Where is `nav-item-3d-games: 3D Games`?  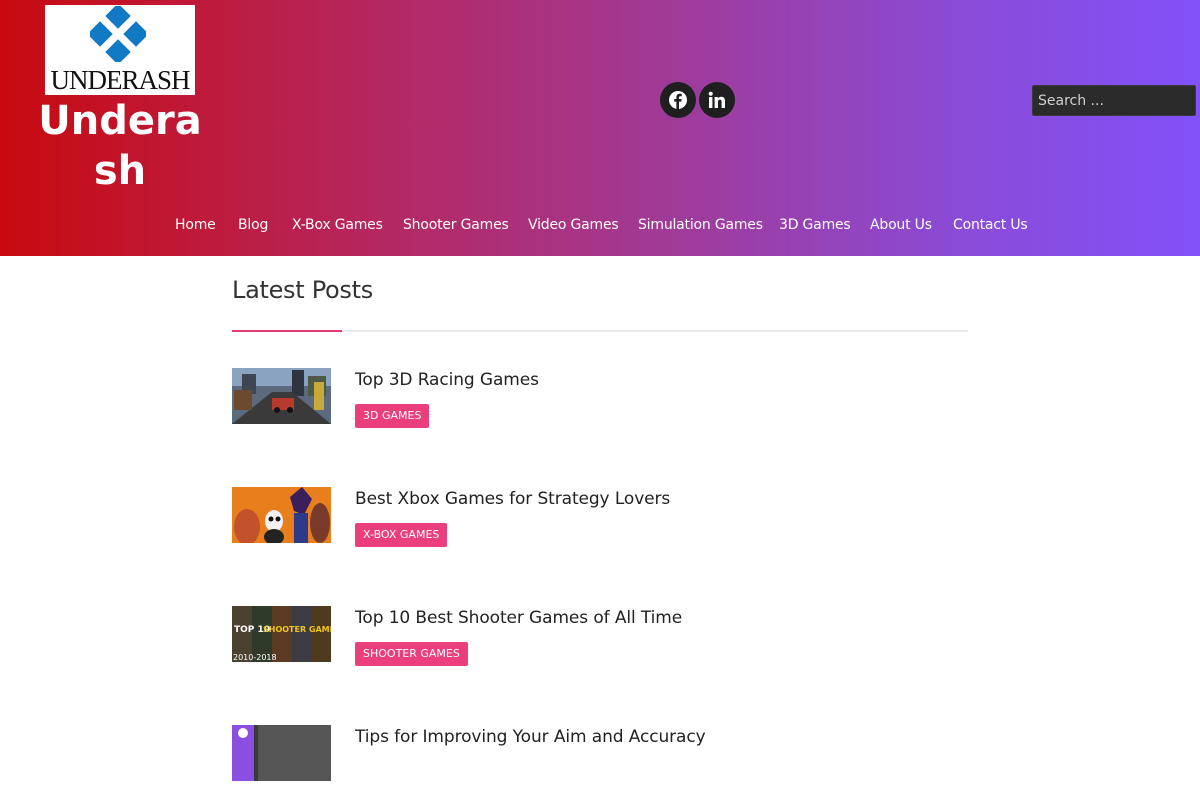
nav-item-3d-games: 3D Games is located at coordinates (815, 225).